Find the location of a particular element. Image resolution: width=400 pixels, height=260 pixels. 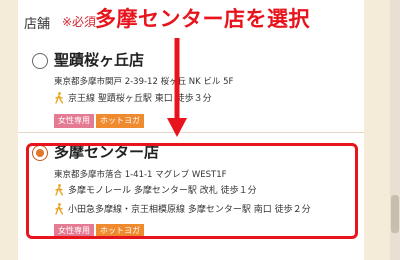

callout-text: 多摩センター店を選択 is located at coordinates (202, 19).